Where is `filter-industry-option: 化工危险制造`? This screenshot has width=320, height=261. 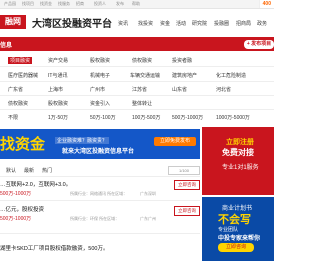
filter-industry-option: 化工危险制造 is located at coordinates (231, 75).